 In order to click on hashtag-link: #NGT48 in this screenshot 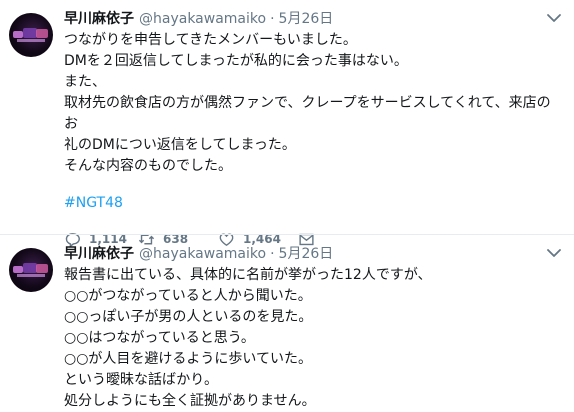, I will do `click(314, 203)`.